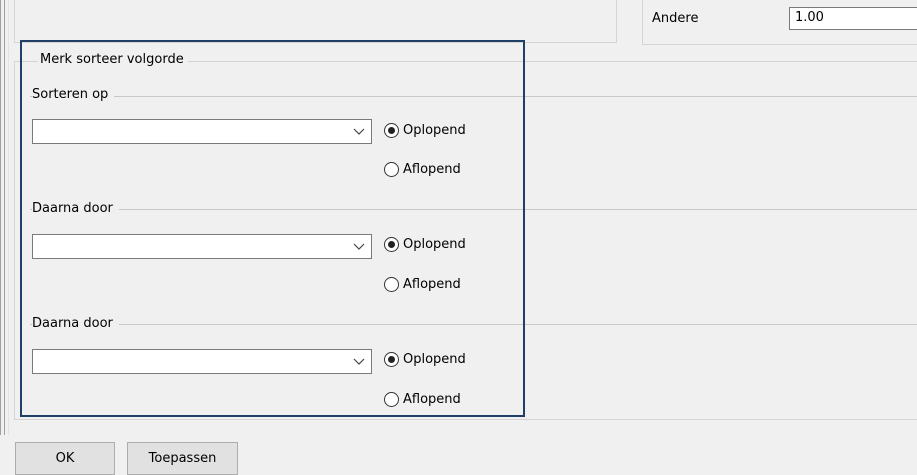 This screenshot has height=475, width=917. What do you see at coordinates (853, 18) in the screenshot?
I see `andere-input: 1.00` at bounding box center [853, 18].